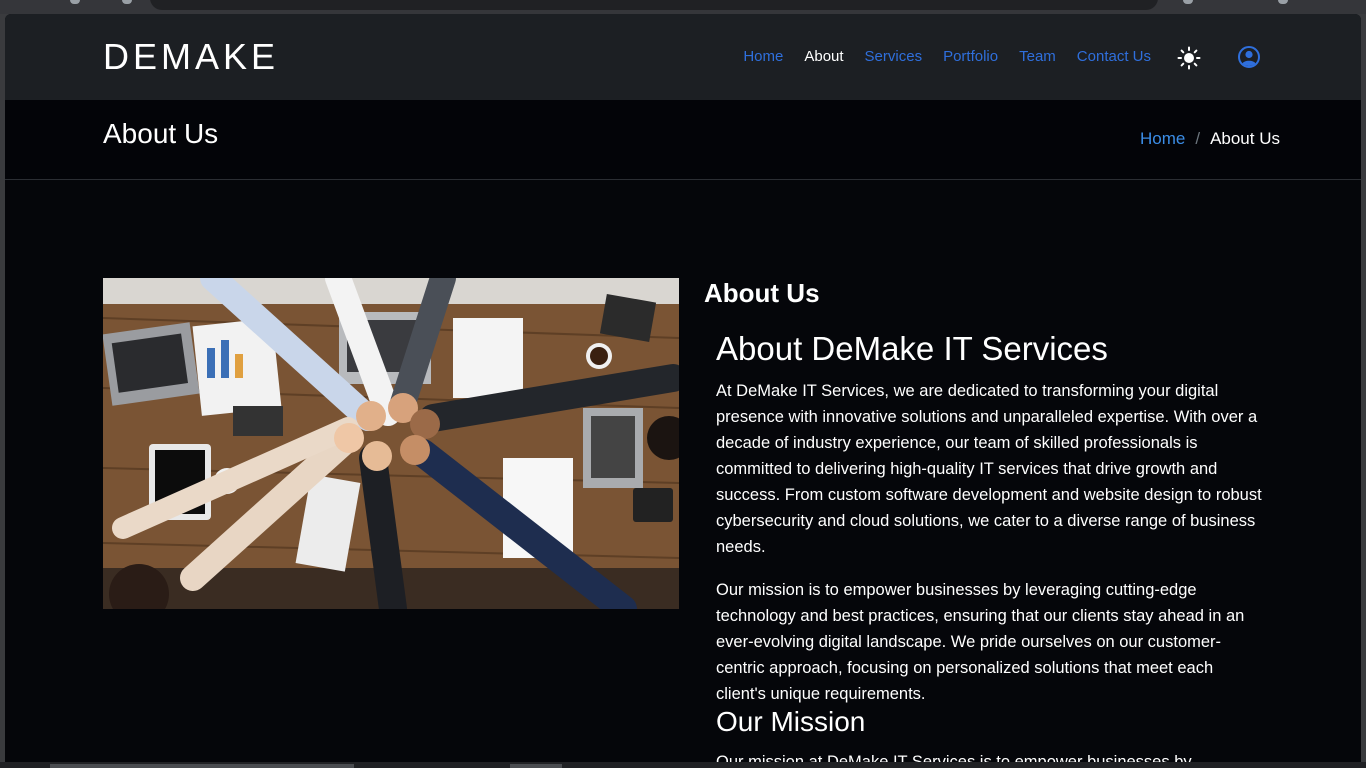 The image size is (1366, 768). Describe the element at coordinates (763, 56) in the screenshot. I see `nav-home: Home` at that location.